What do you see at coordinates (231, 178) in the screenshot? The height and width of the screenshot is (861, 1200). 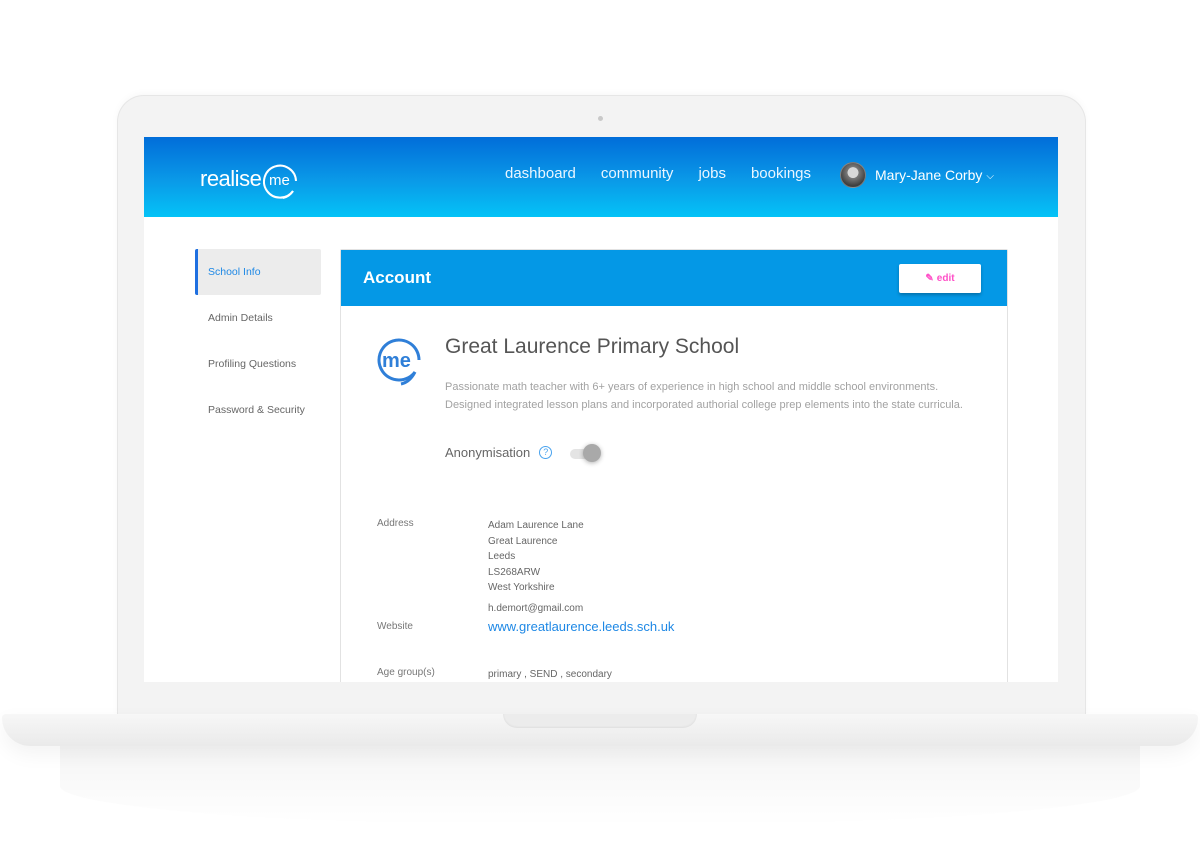 I see `logo-text: realise` at bounding box center [231, 178].